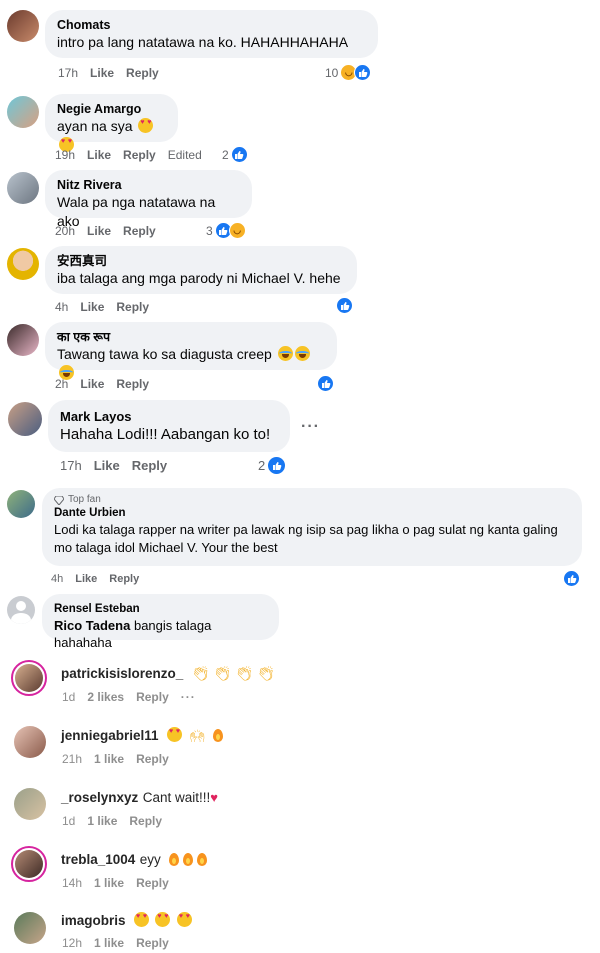 The height and width of the screenshot is (953, 600). Describe the element at coordinates (201, 261) in the screenshot. I see `commenter-name: 安西真司` at that location.